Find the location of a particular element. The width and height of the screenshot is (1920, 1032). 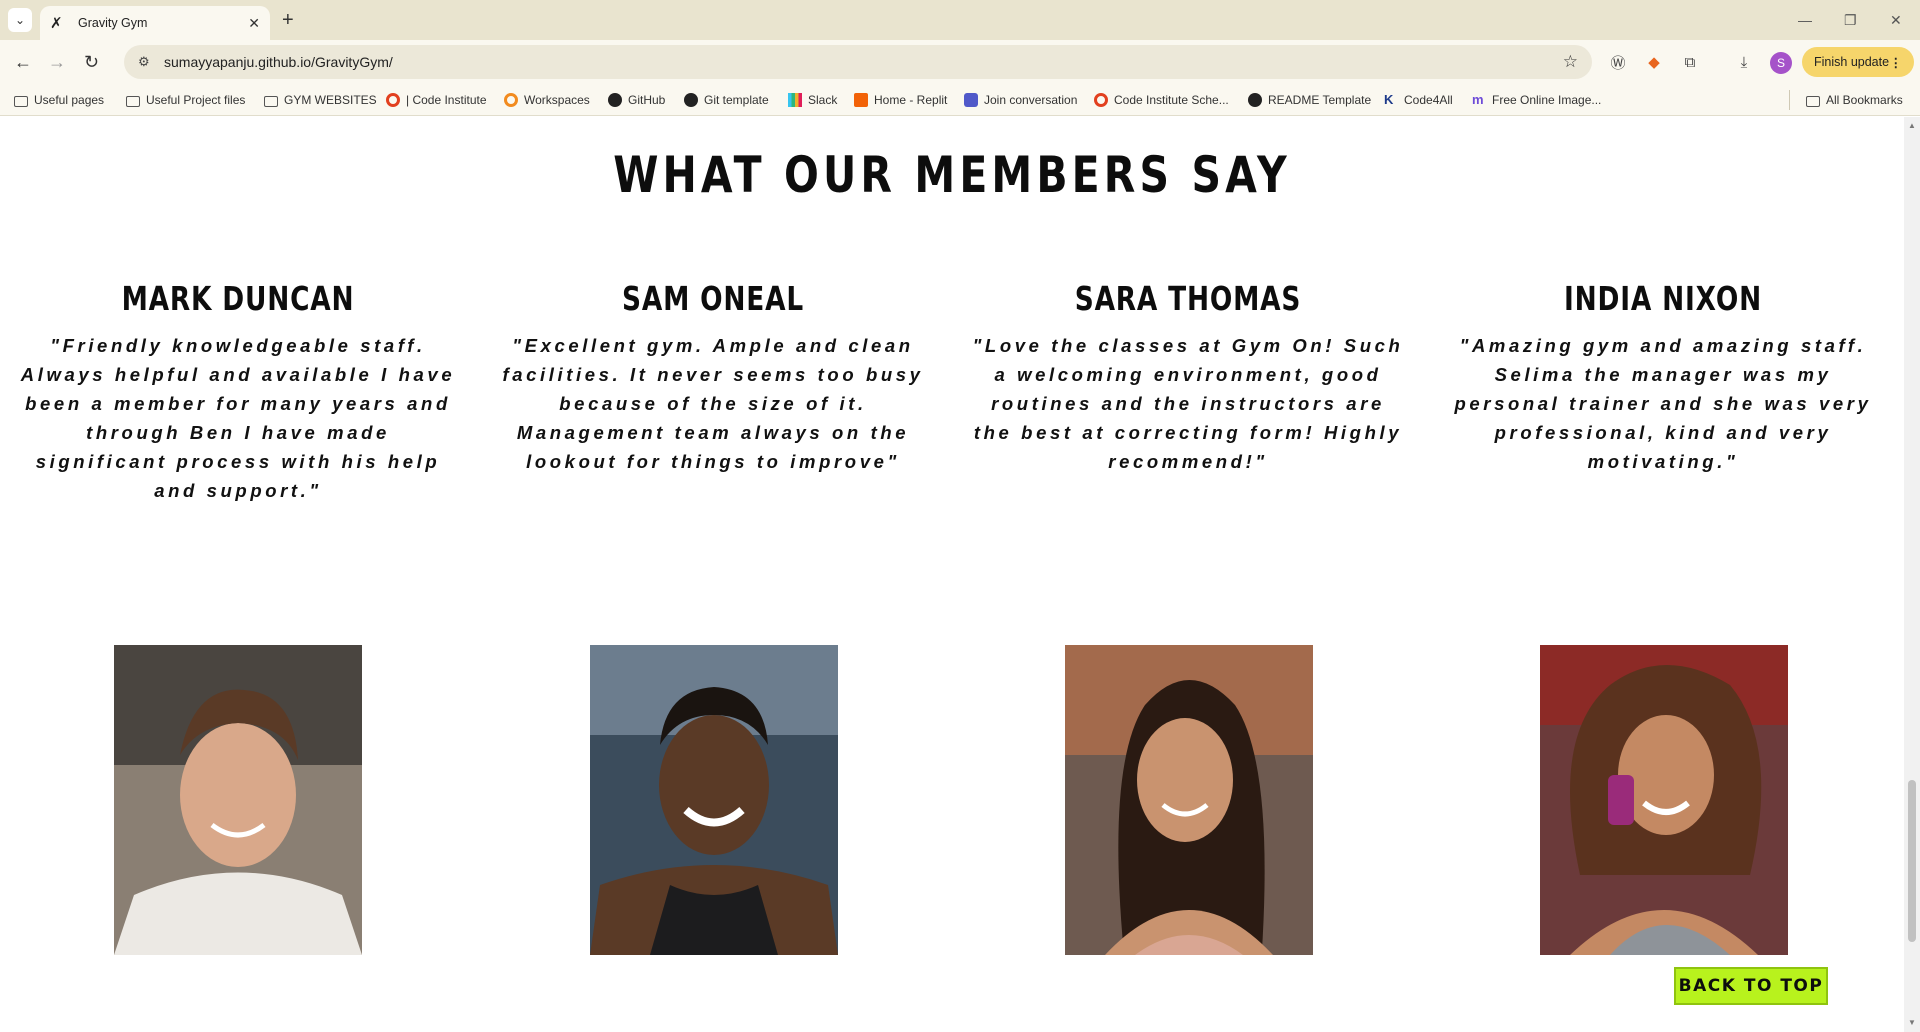

minimize-icon: — is located at coordinates (1805, 20).